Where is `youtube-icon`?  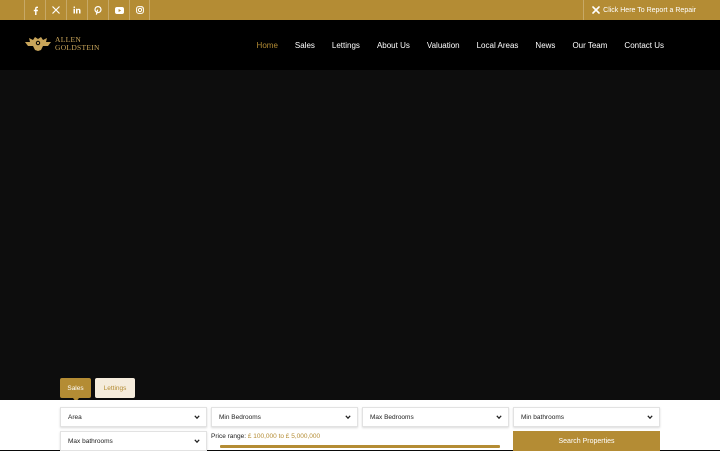
youtube-icon is located at coordinates (118, 10).